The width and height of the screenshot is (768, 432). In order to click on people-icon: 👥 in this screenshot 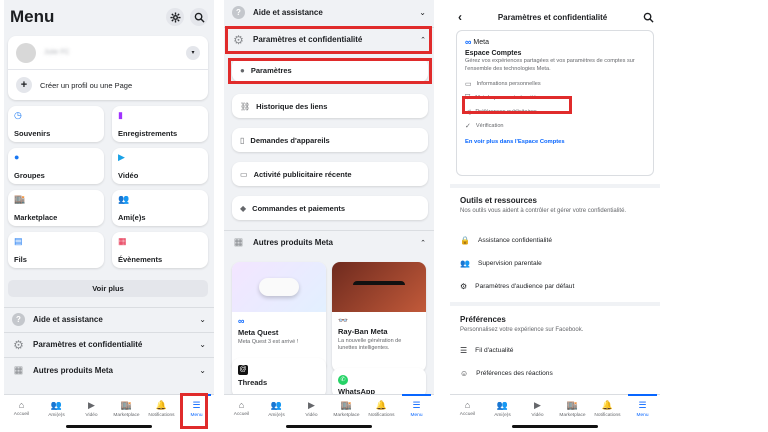, I will do `click(465, 263)`.